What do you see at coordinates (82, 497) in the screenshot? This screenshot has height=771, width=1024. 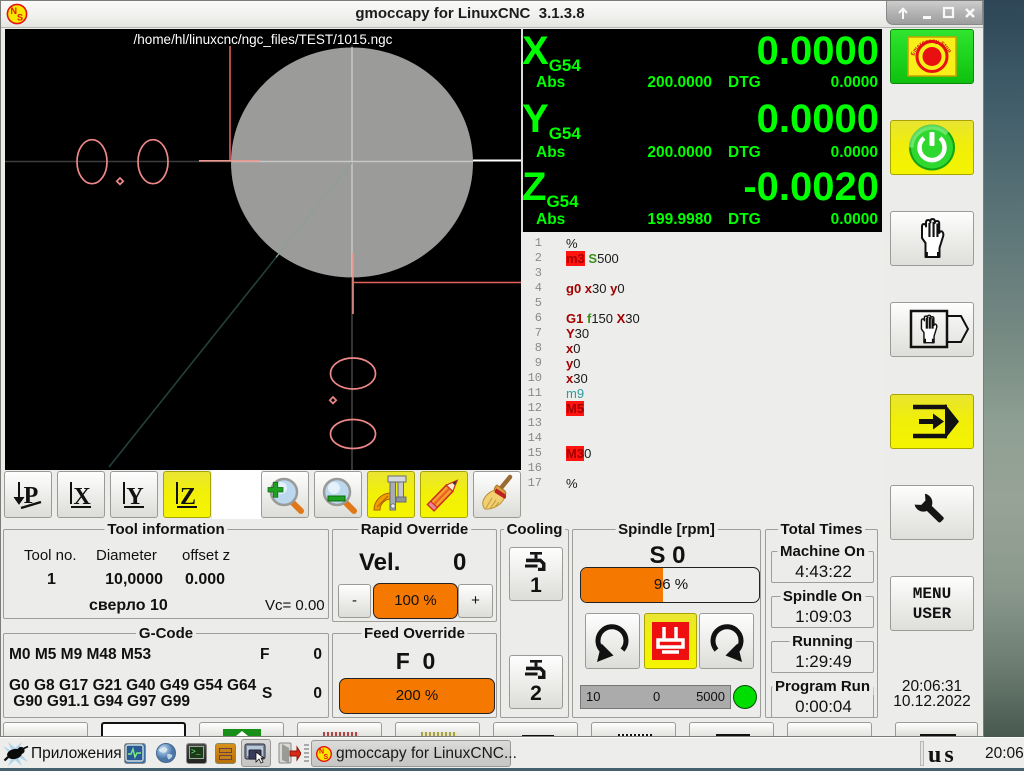 I see `svg-text: X` at bounding box center [82, 497].